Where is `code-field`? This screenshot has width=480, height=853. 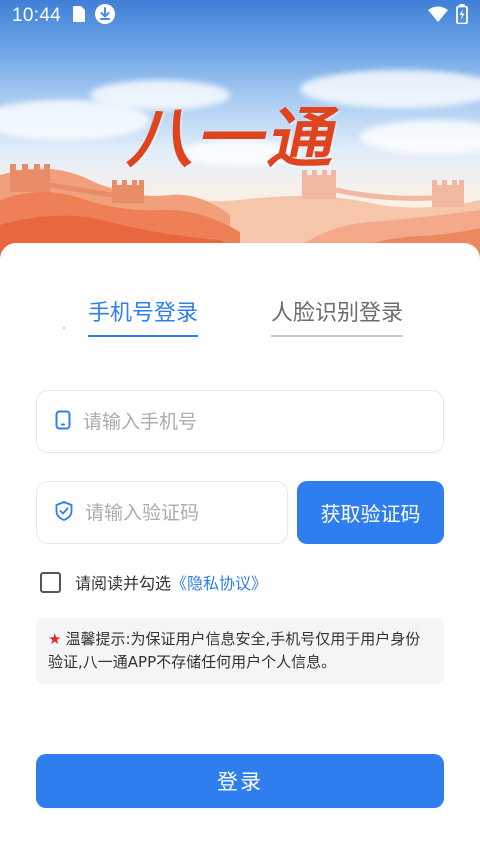 code-field is located at coordinates (162, 512).